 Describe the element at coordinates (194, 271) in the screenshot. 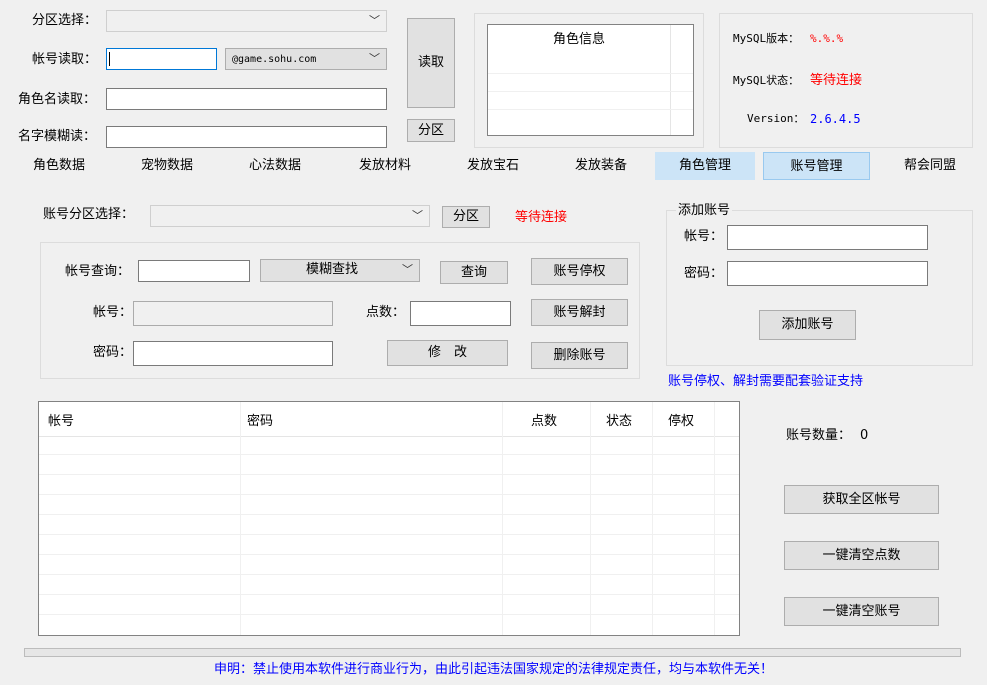

I see `account-query-input` at that location.